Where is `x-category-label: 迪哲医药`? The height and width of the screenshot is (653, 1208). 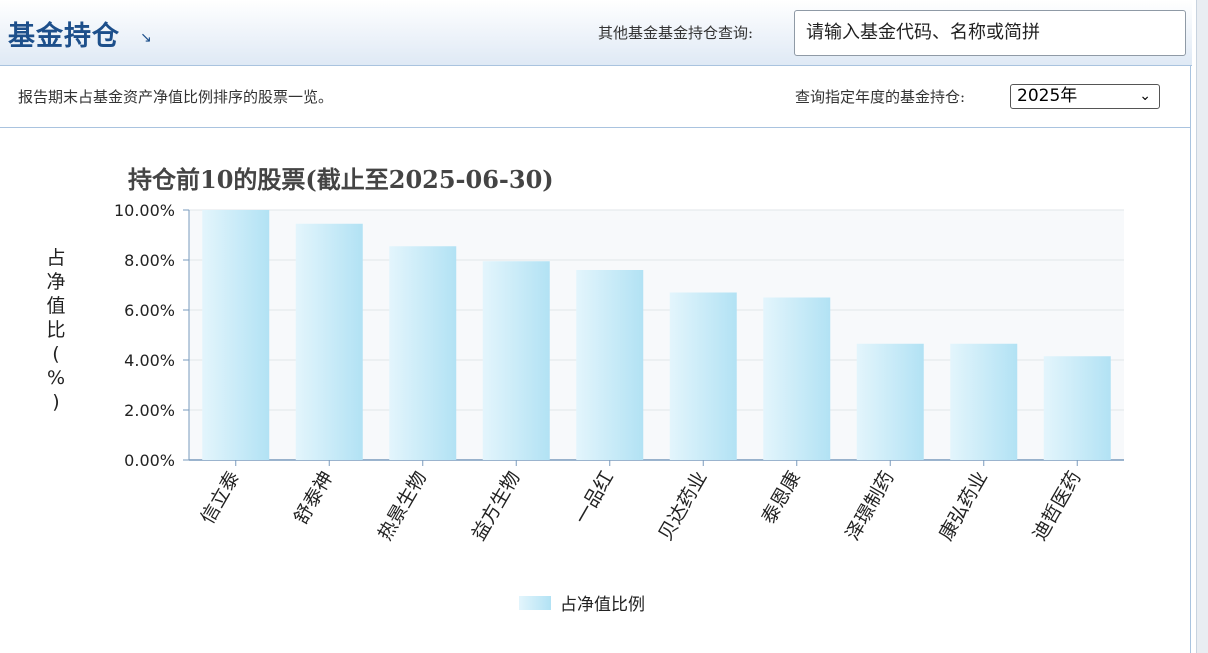 x-category-label: 迪哲医药 is located at coordinates (1057, 506).